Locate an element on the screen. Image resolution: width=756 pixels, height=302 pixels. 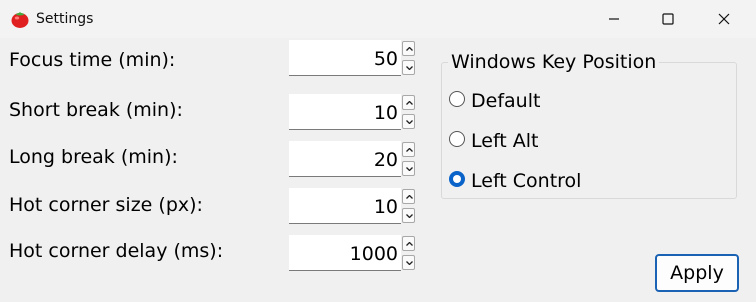
focus-time-label: Focus time (min): is located at coordinates (92, 60).